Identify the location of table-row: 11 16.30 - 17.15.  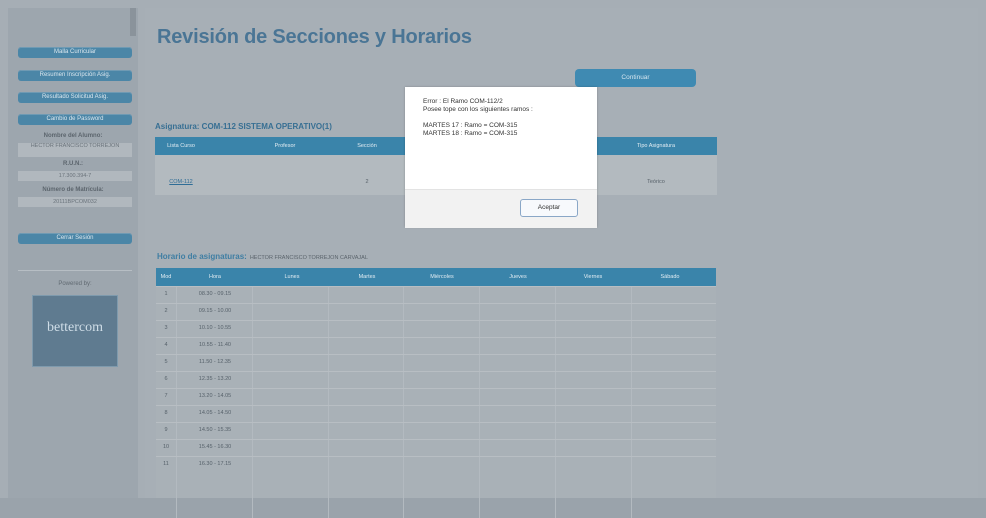
(436, 464).